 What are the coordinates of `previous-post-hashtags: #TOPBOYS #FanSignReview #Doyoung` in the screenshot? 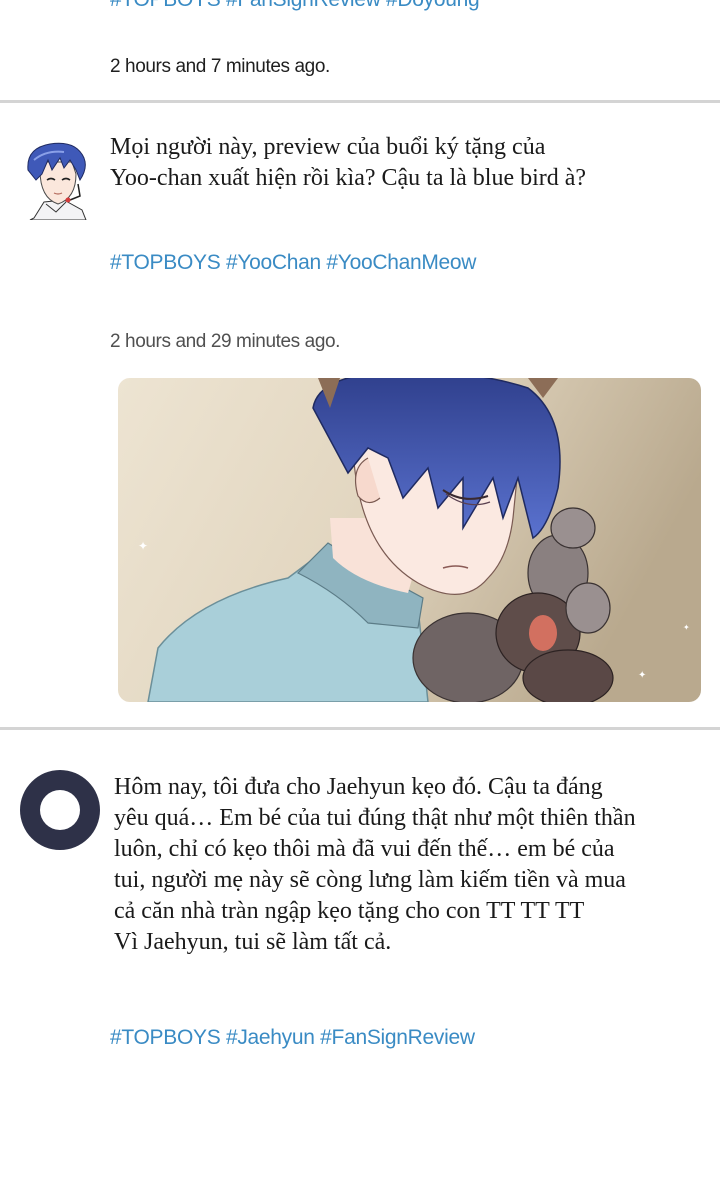 It's located at (295, 6).